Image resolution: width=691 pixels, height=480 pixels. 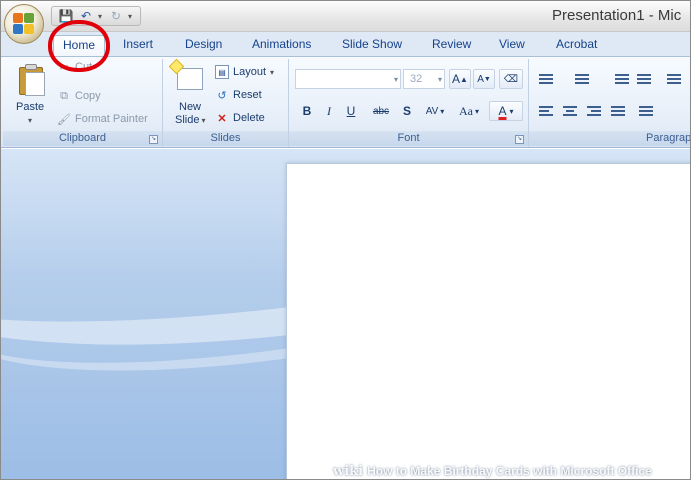 I want to click on home-tab-highlight-circle, so click(x=79, y=46).